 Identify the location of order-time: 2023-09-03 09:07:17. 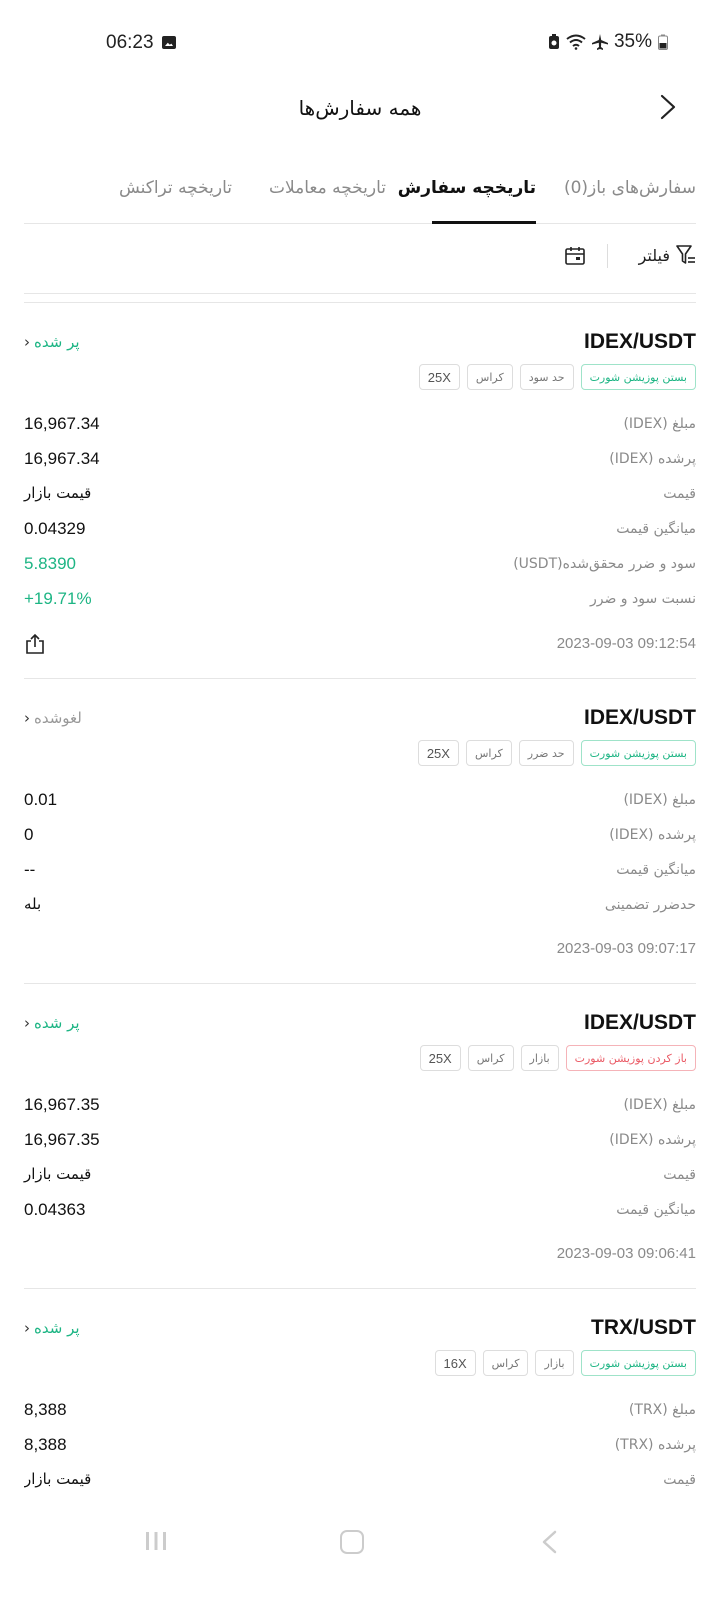
(626, 948).